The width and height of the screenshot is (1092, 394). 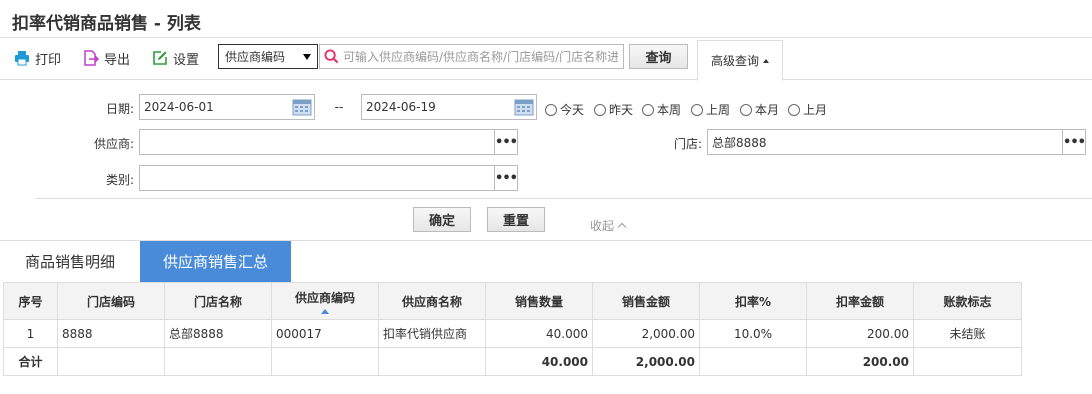 I want to click on total-sales-qty: 40.000, so click(x=539, y=361).